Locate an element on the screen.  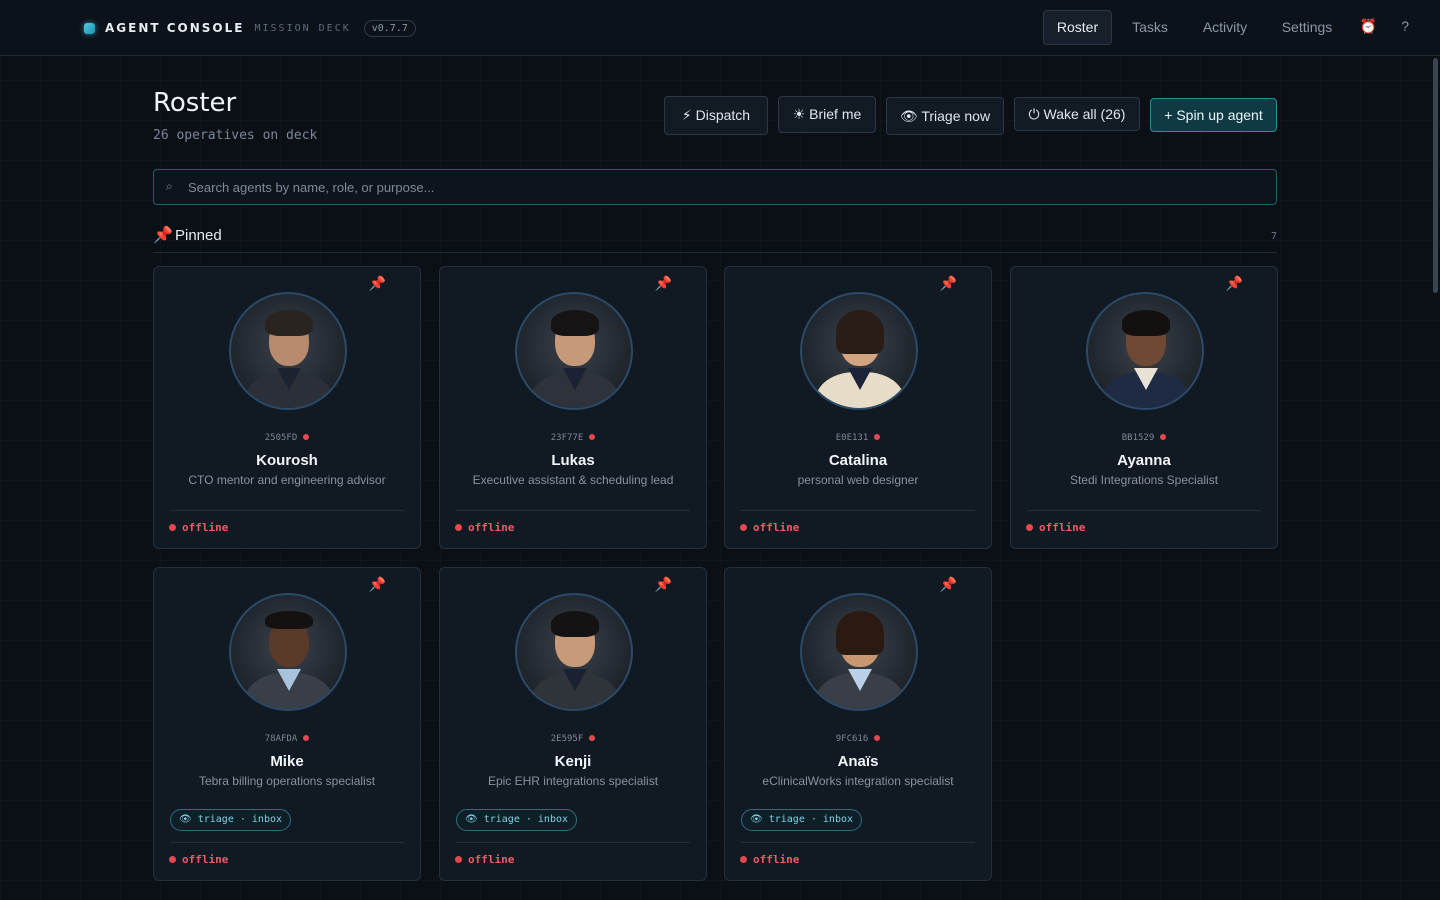
agent-role: personal web designer is located at coordinates (858, 480).